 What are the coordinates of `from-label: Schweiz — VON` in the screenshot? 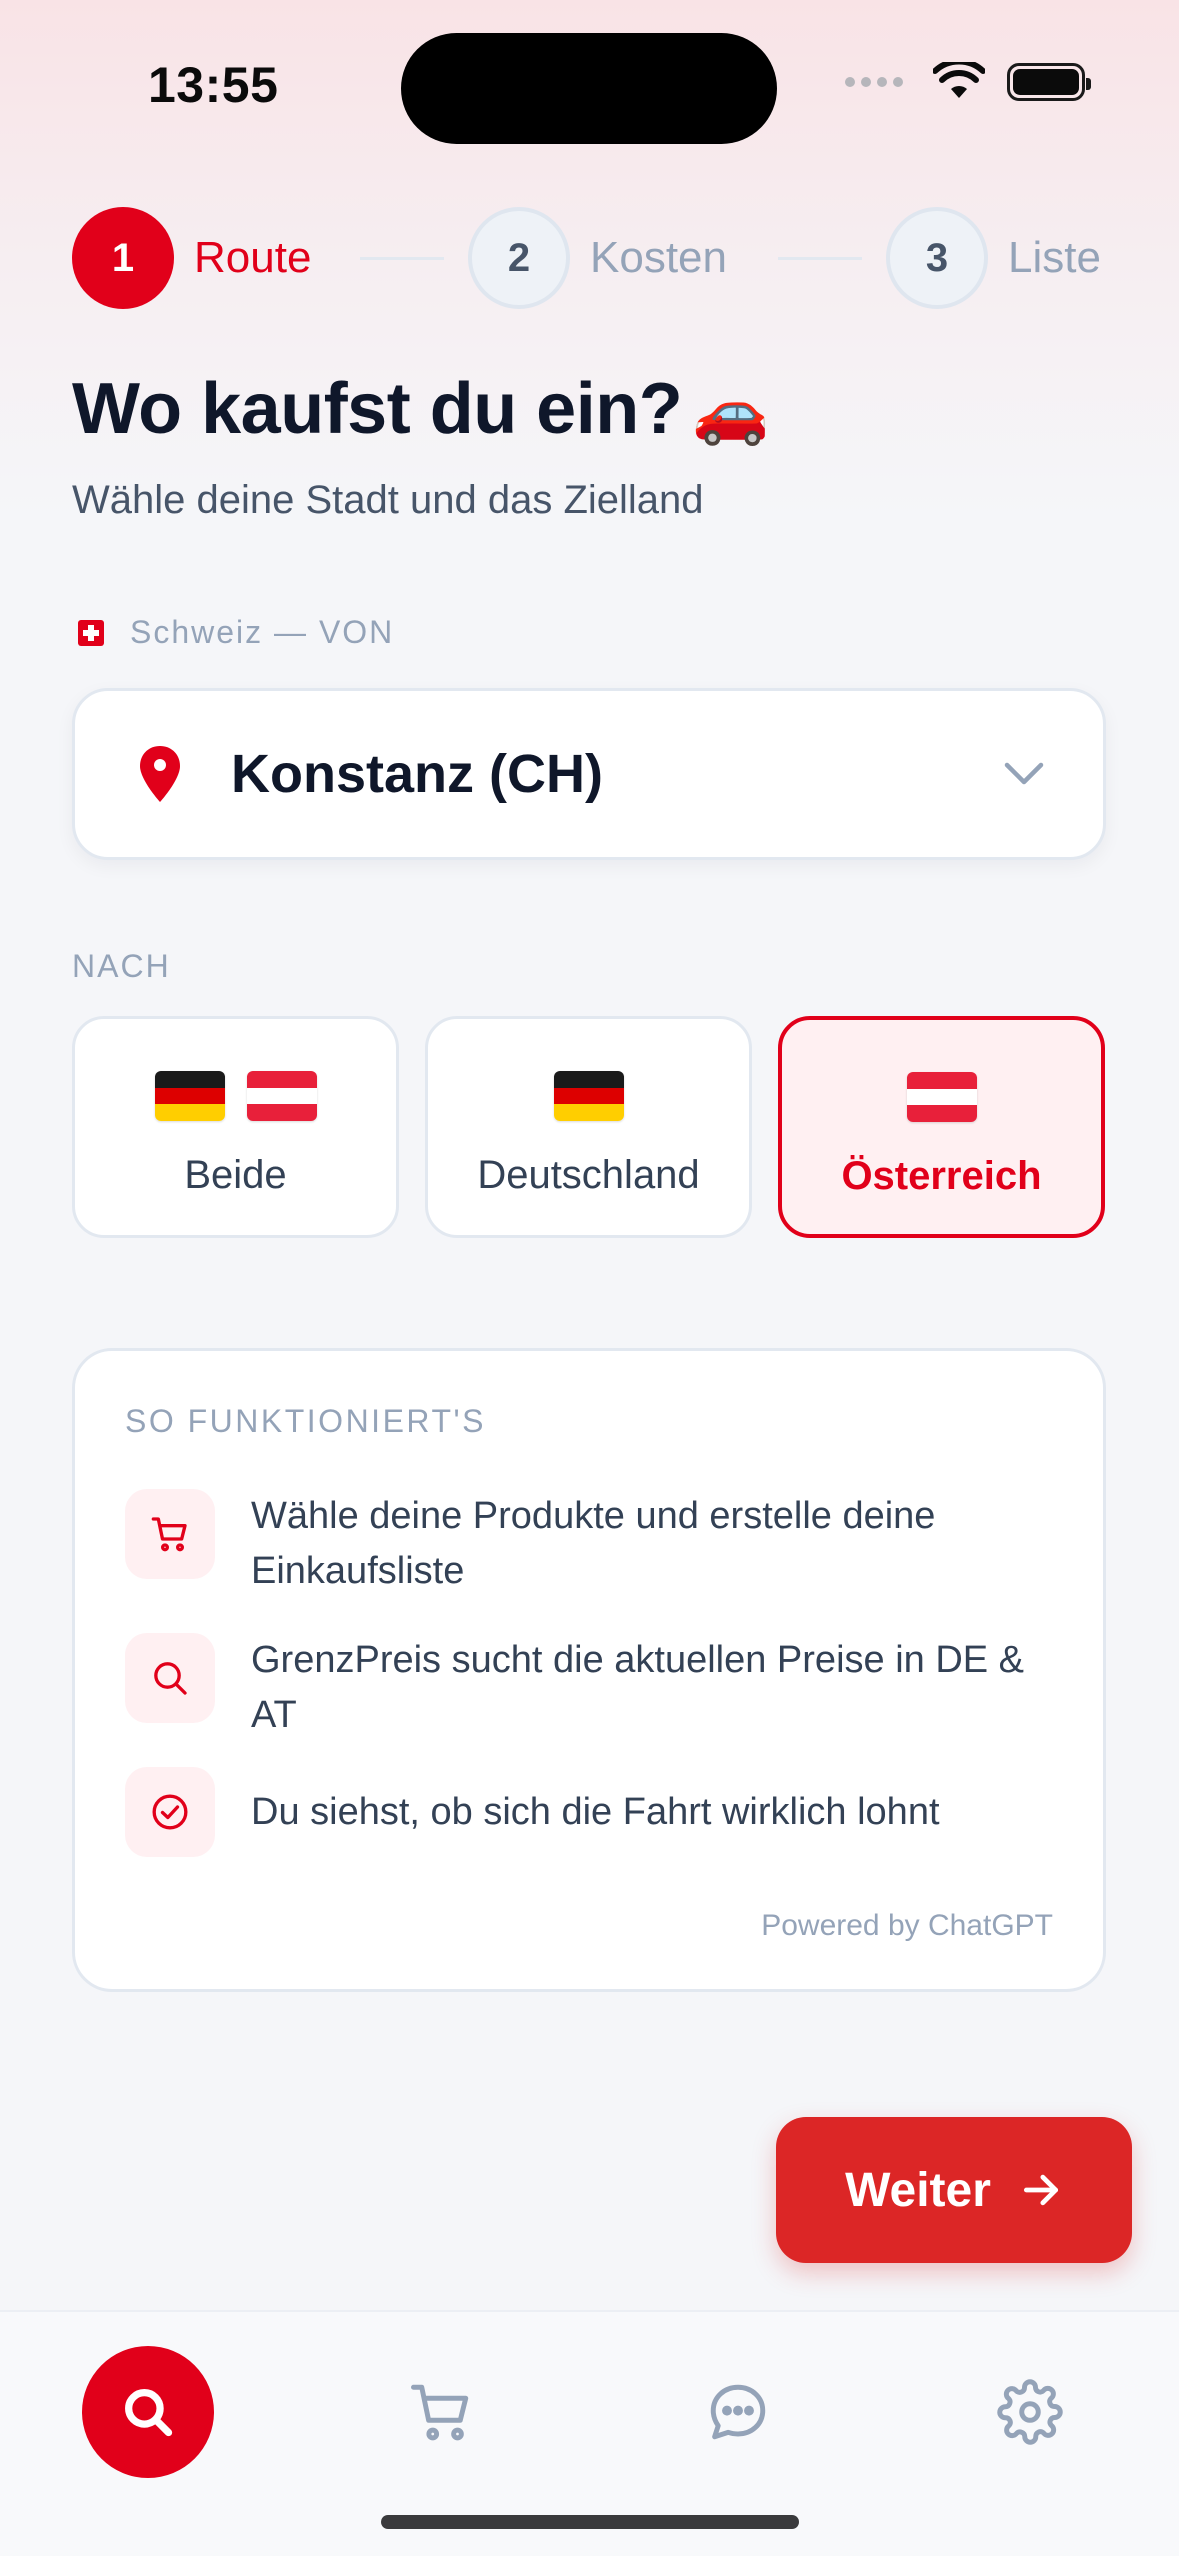 It's located at (236, 632).